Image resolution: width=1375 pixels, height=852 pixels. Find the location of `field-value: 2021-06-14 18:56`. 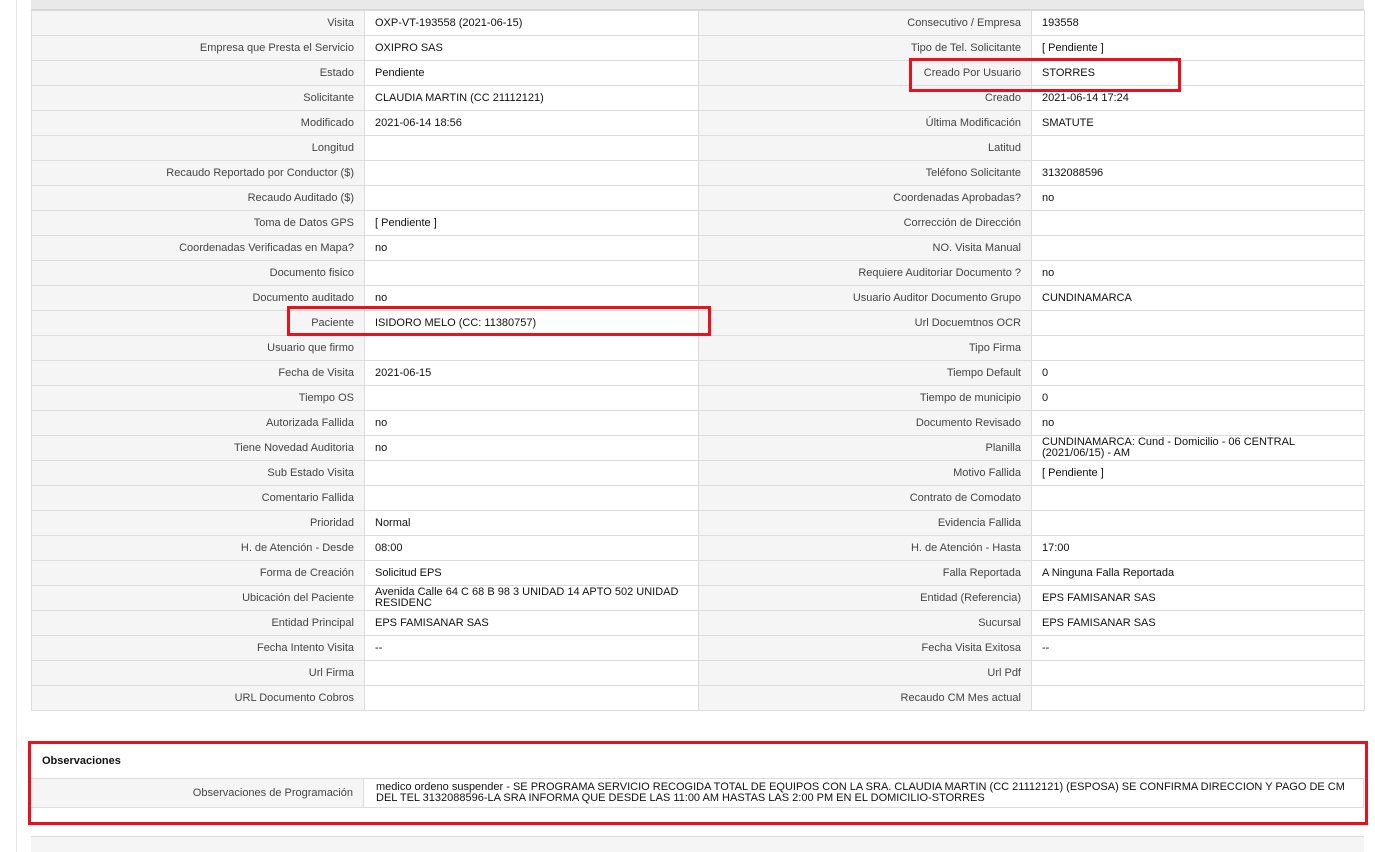

field-value: 2021-06-14 18:56 is located at coordinates (532, 123).